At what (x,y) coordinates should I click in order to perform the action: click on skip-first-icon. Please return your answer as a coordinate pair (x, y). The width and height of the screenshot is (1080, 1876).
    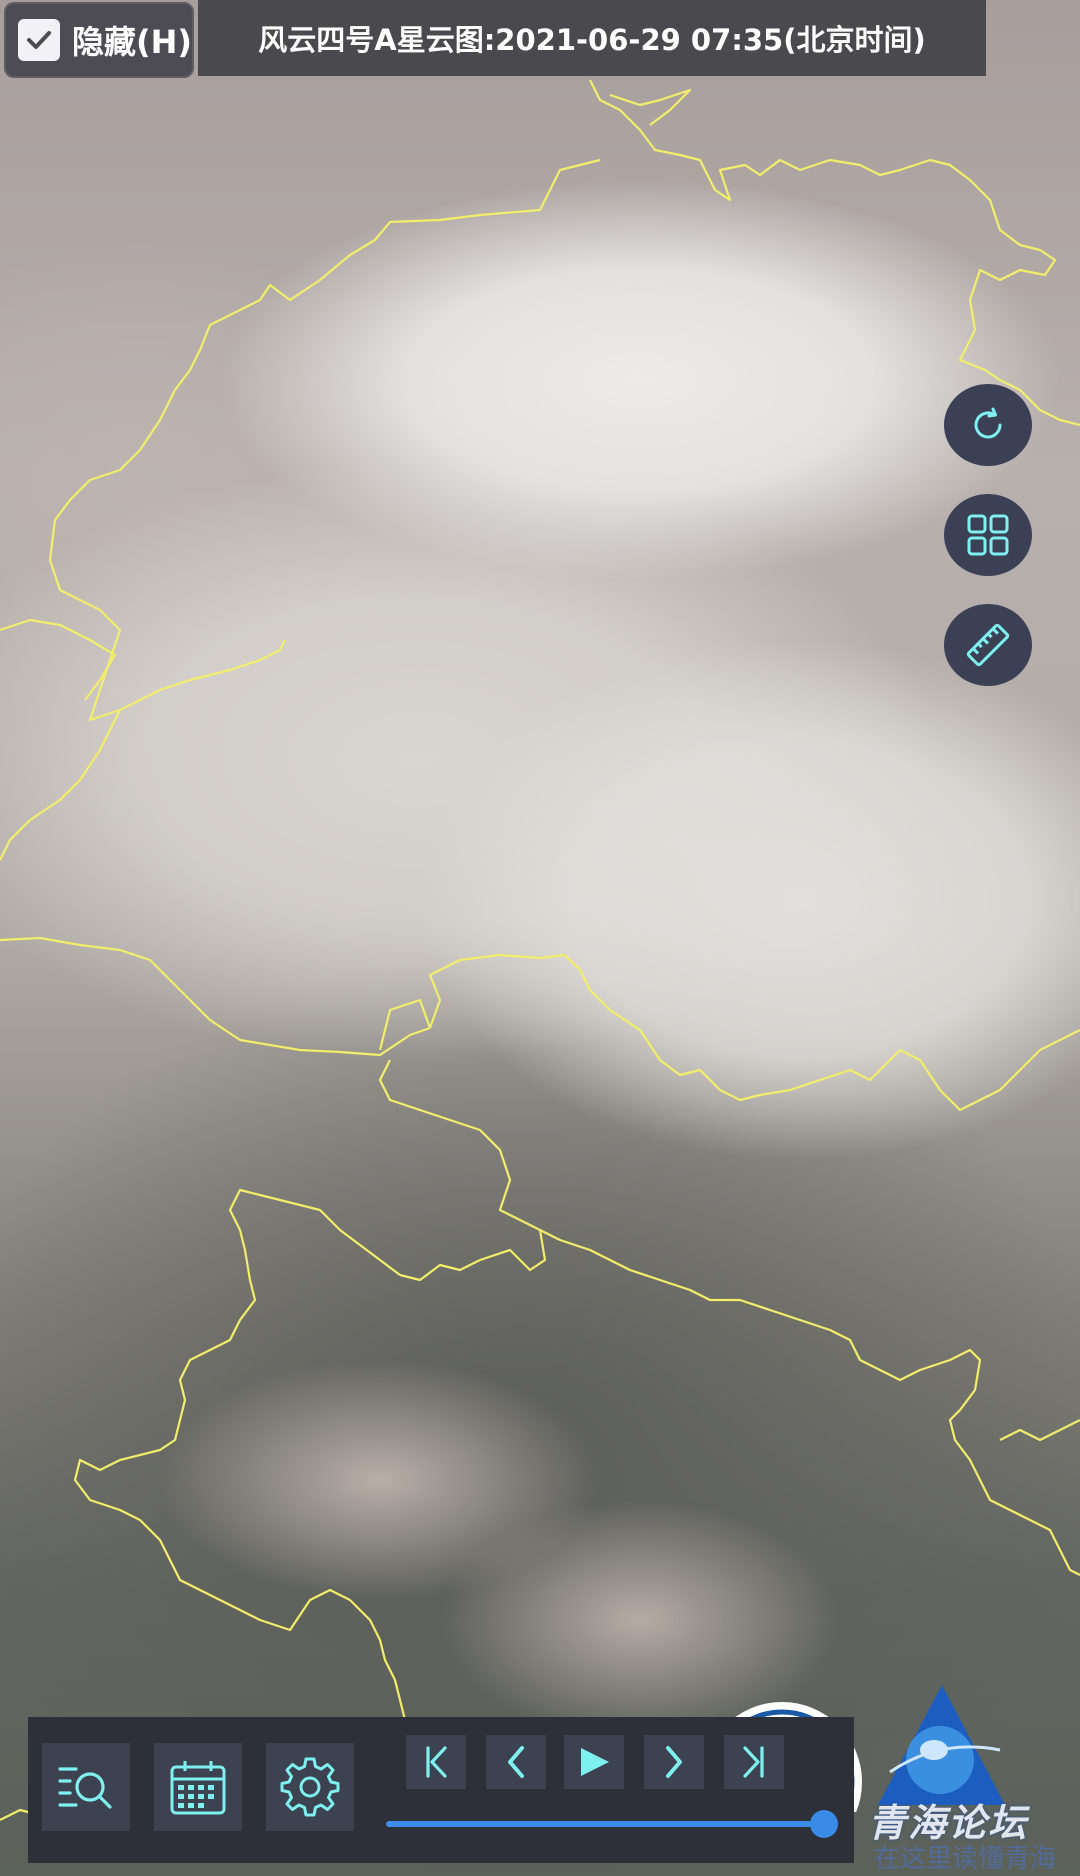
    Looking at the image, I should click on (436, 1762).